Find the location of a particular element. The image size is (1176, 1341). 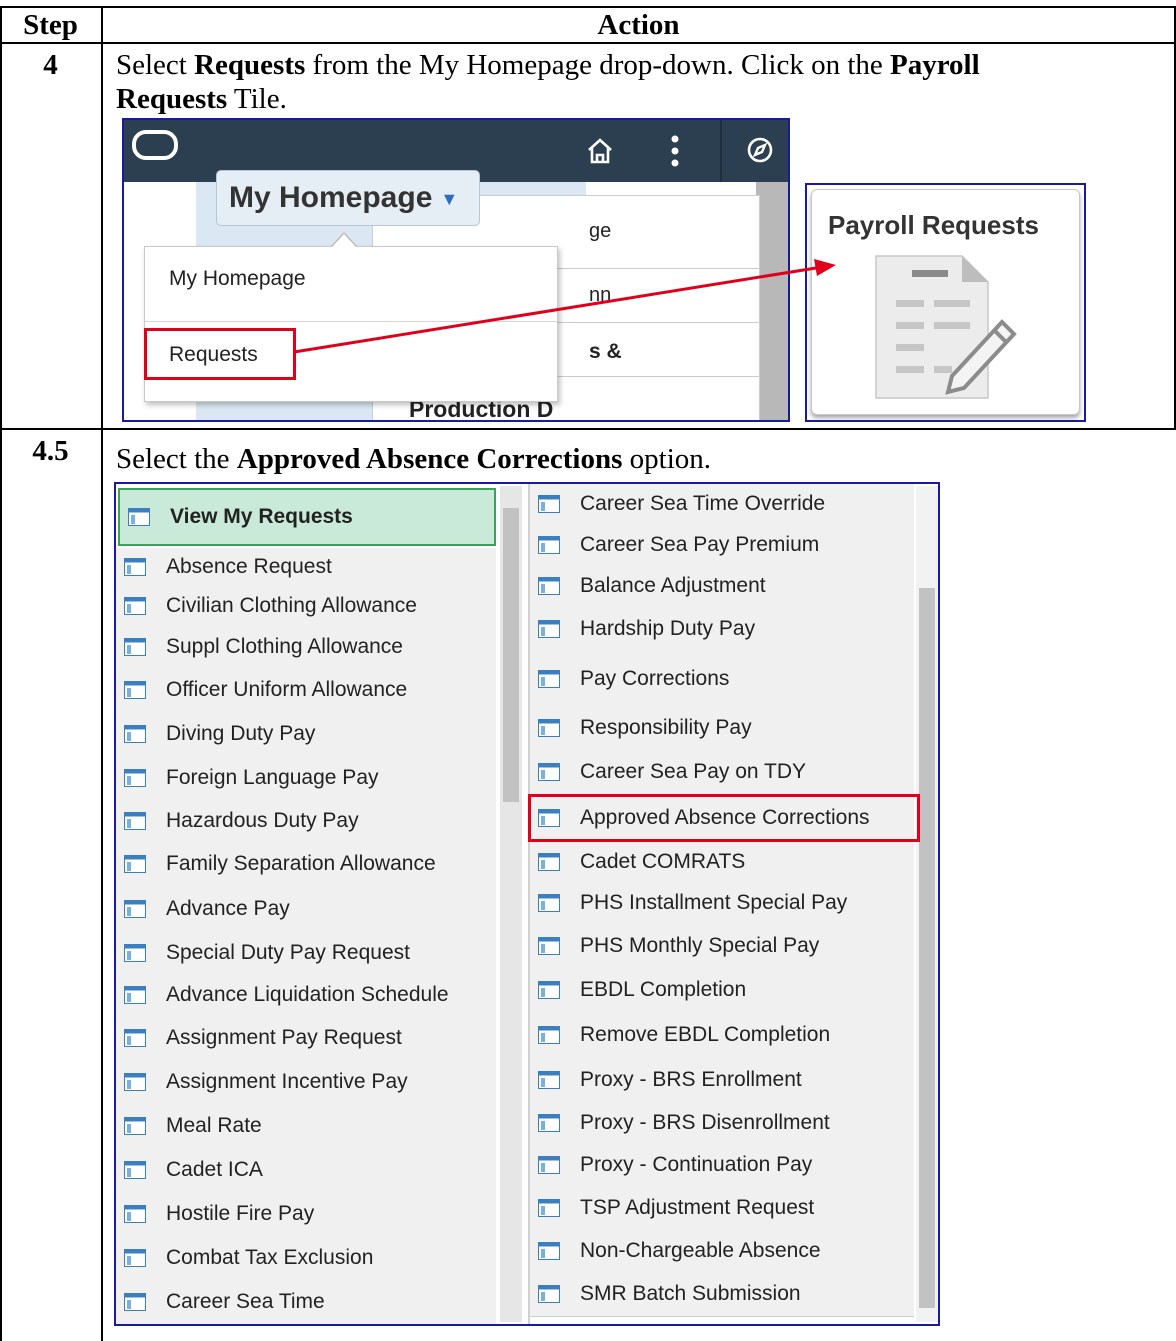

list-item: Hazardous Duty Pay is located at coordinates (306, 821).